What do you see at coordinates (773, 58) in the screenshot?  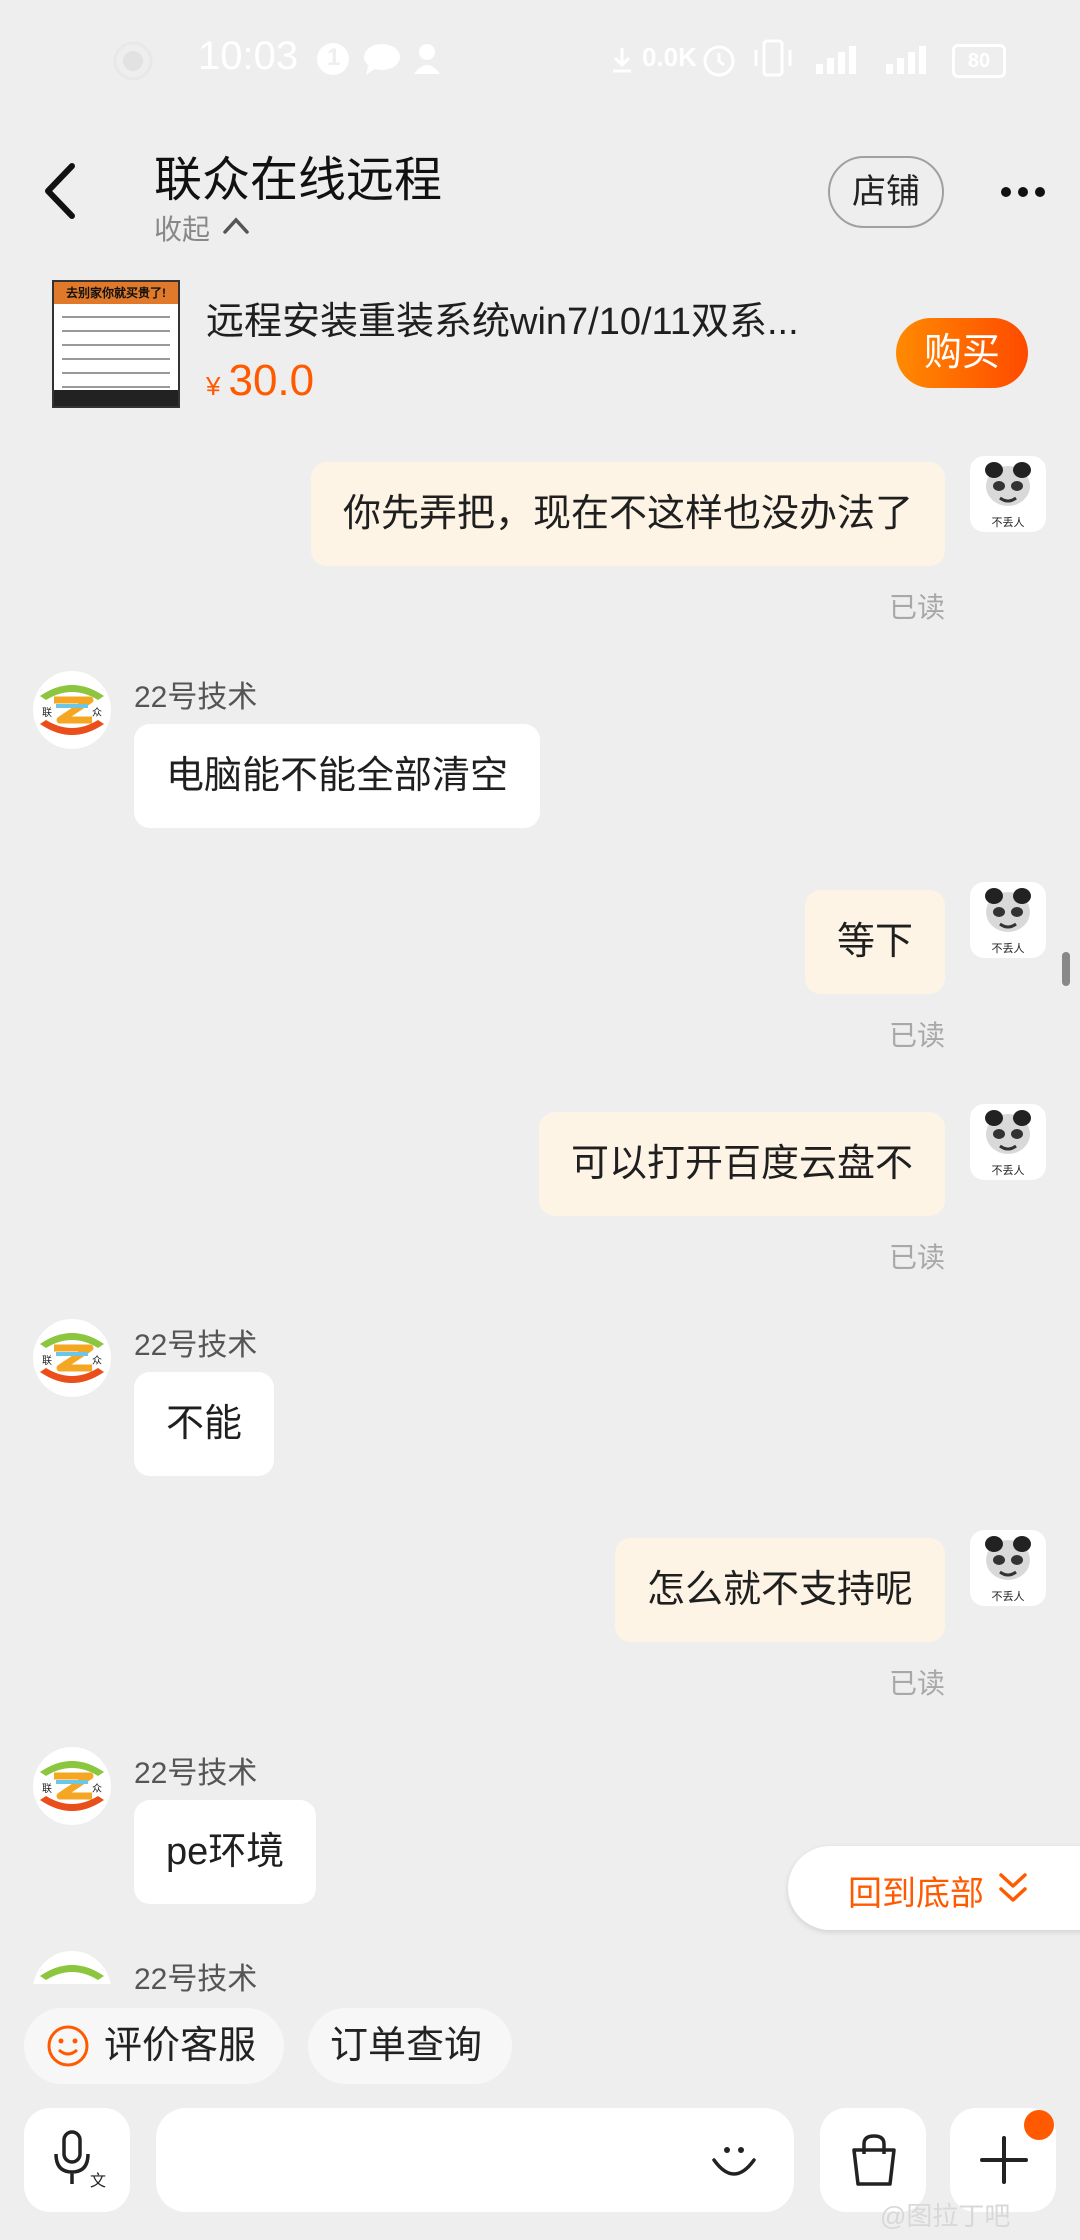 I see `vibrate-icon` at bounding box center [773, 58].